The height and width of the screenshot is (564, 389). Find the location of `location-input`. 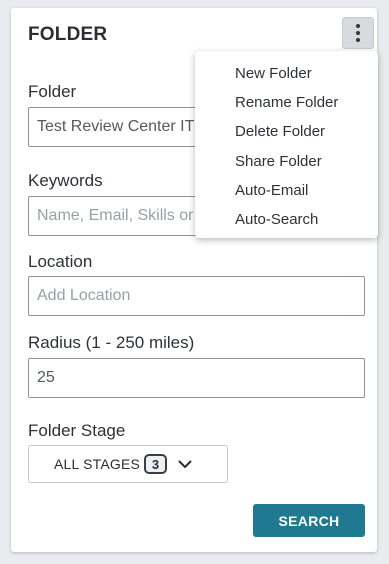

location-input is located at coordinates (196, 296).